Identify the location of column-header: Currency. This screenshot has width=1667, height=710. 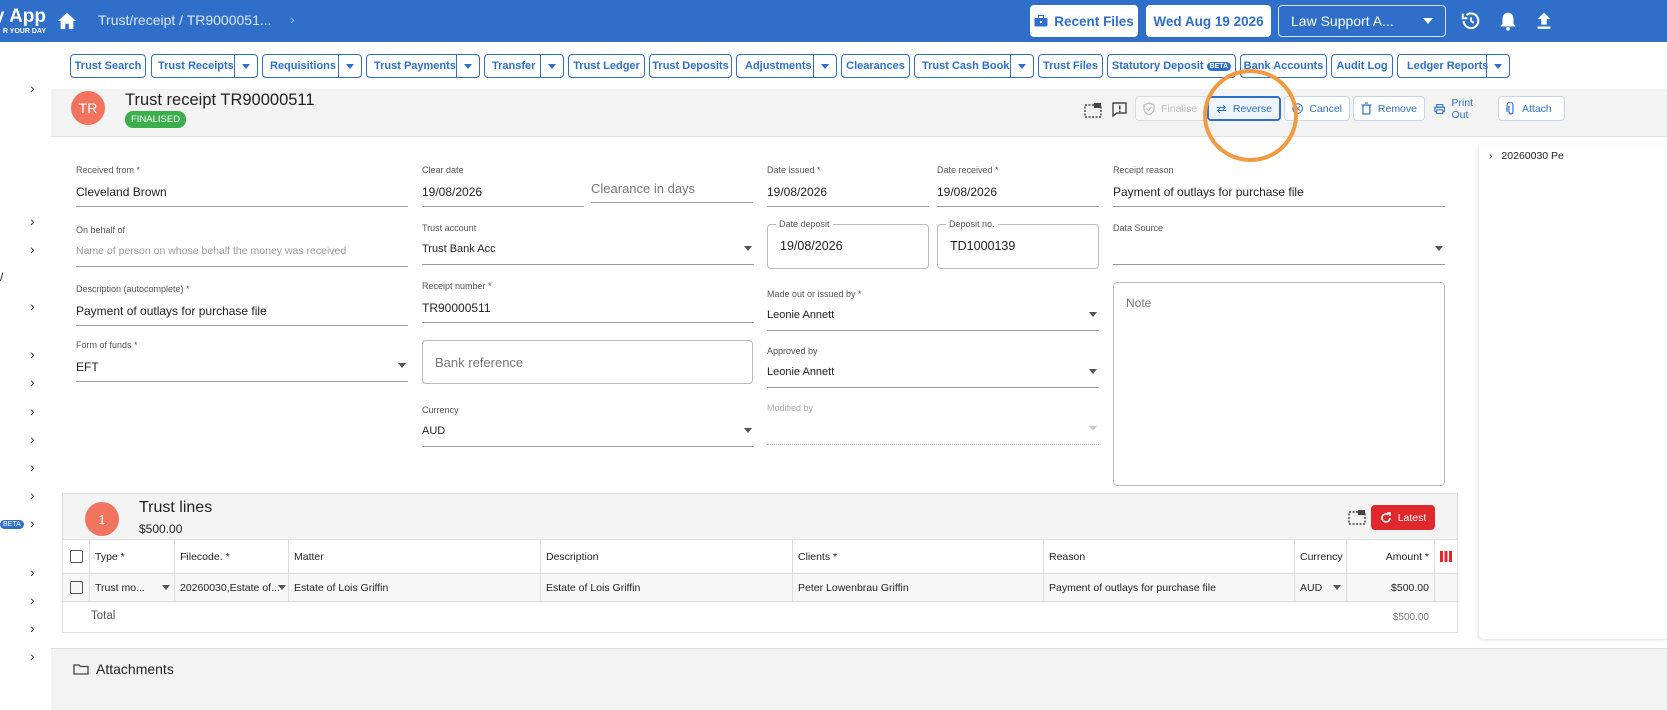
(1321, 556).